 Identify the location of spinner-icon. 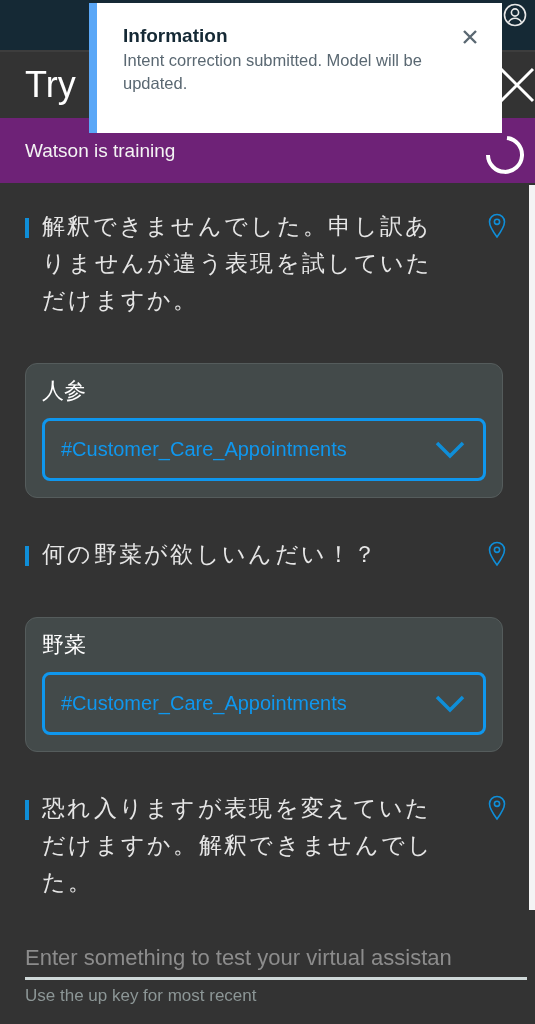
(505, 154).